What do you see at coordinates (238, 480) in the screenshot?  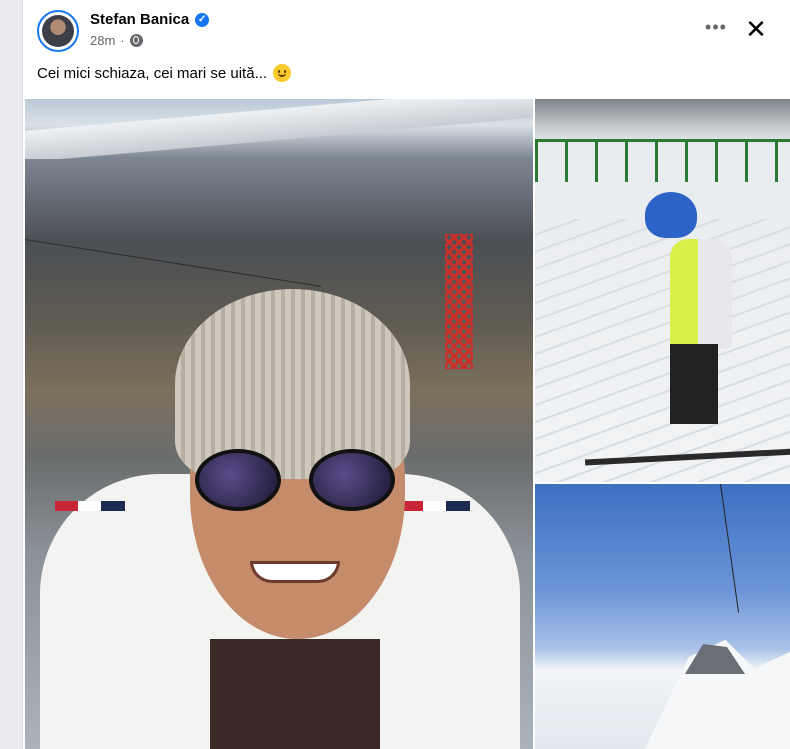 I see `left-lens` at bounding box center [238, 480].